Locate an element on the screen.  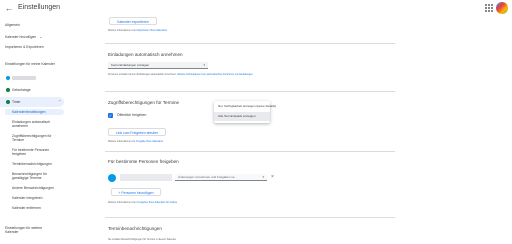
share-note-link: Freigeben Ihres Kalenders für andere is located at coordinates (157, 202).